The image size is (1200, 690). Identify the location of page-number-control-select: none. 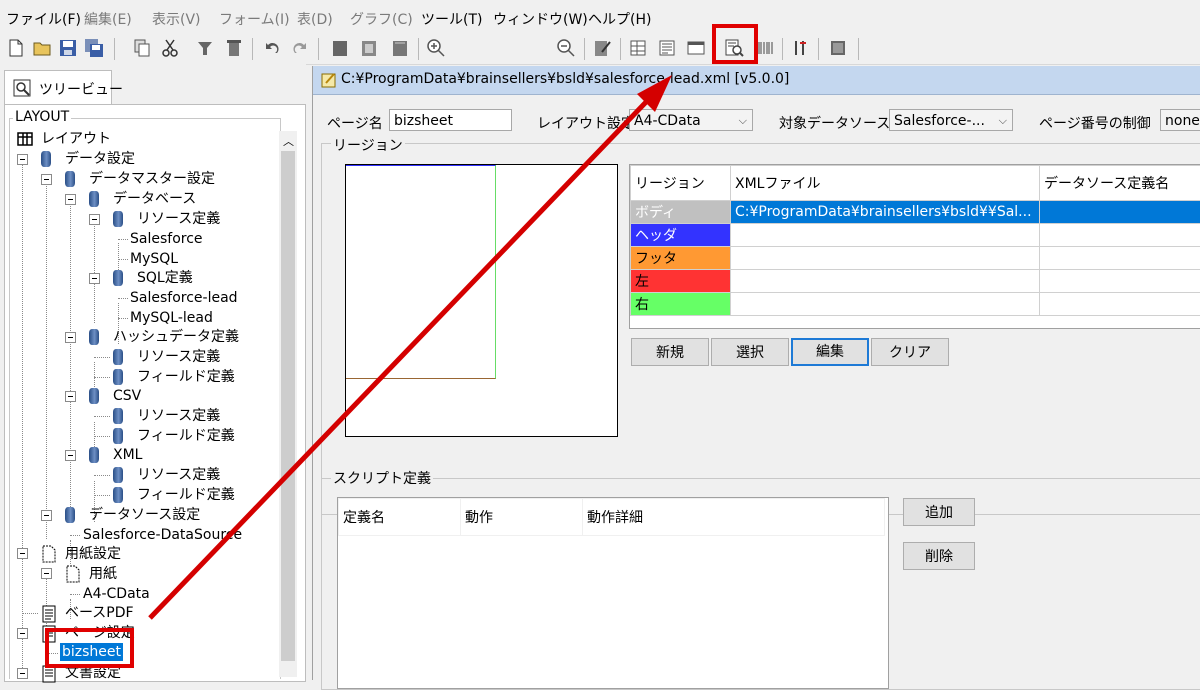
(1180, 120).